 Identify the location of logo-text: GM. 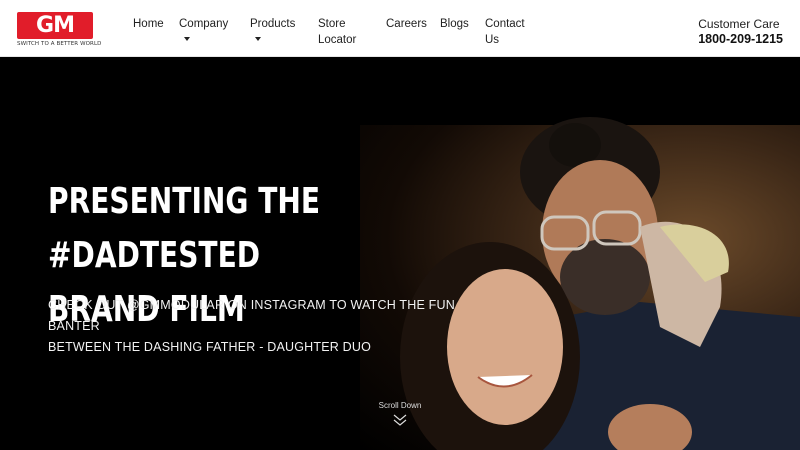
(55, 25).